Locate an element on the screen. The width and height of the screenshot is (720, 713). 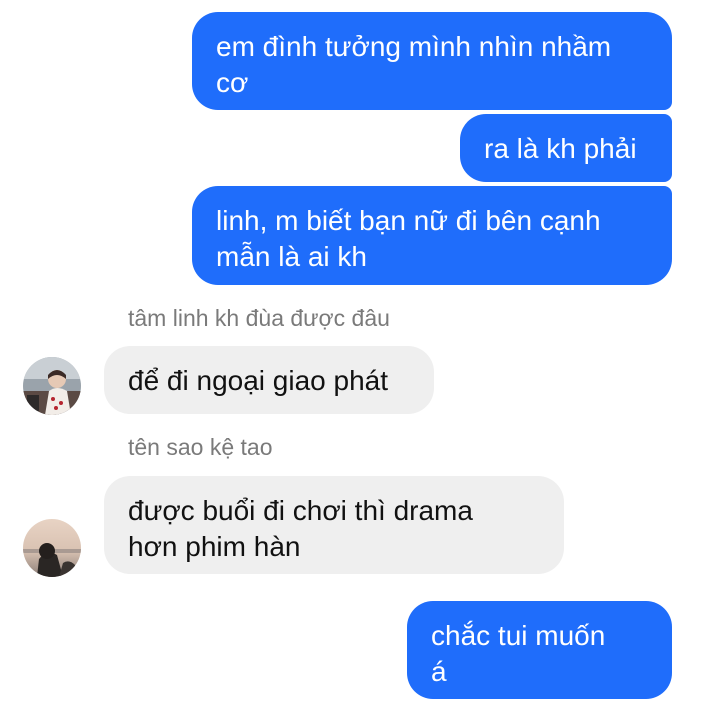
outgoing-message-bubble: ra là kh phải is located at coordinates (566, 148).